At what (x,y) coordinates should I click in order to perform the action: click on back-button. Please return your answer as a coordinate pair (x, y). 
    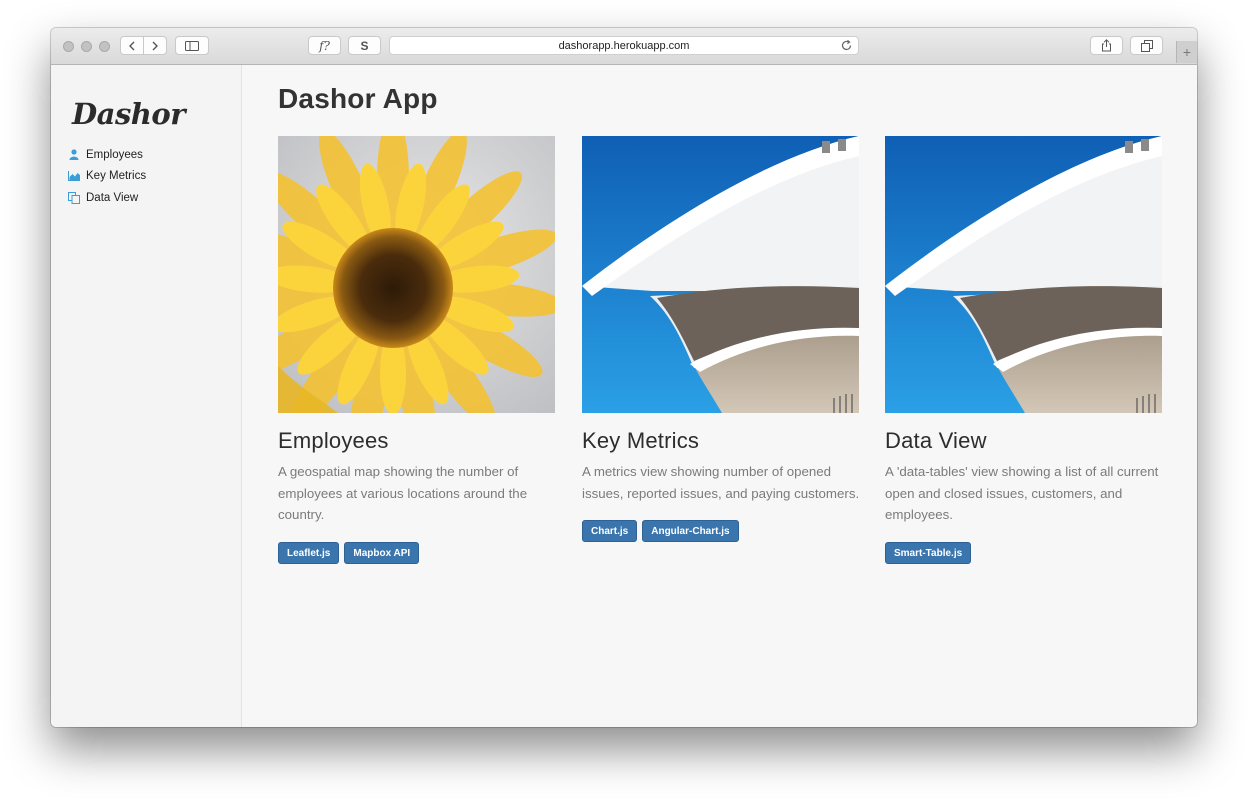
    Looking at the image, I should click on (132, 45).